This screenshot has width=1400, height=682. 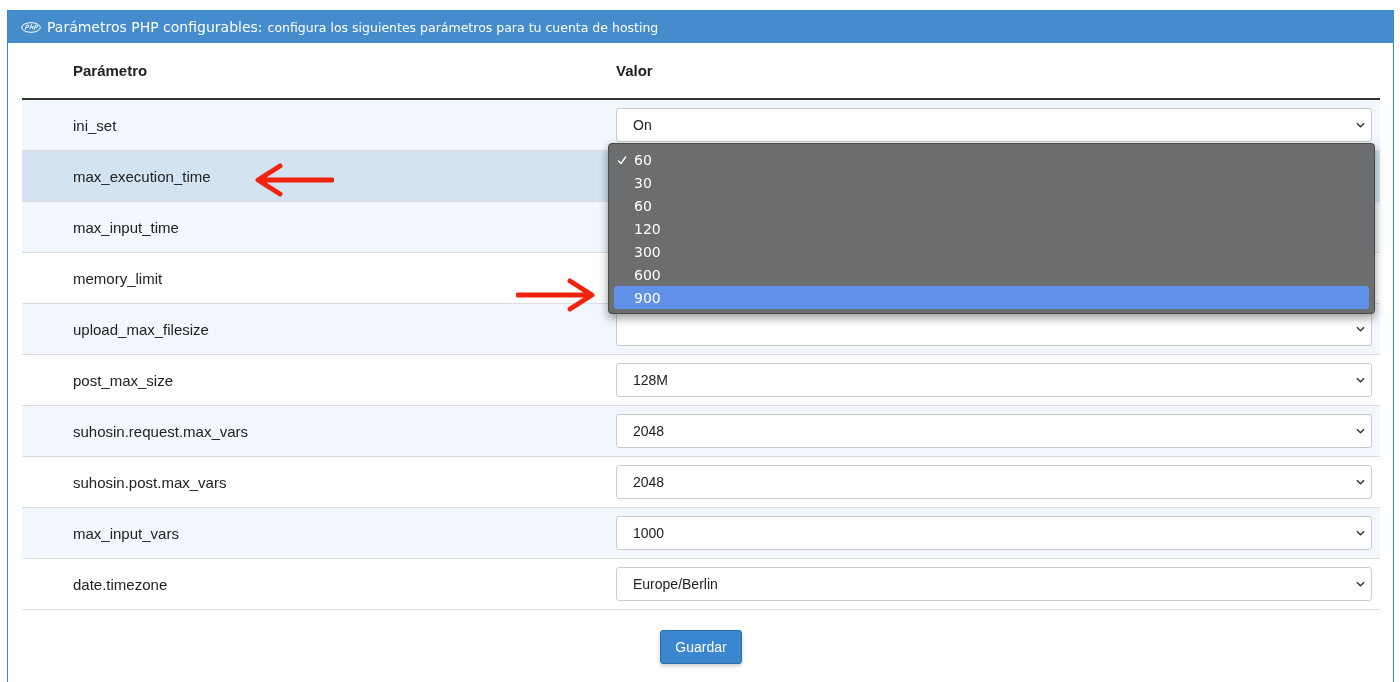 What do you see at coordinates (142, 176) in the screenshot?
I see `parameter-name: max_execution_time` at bounding box center [142, 176].